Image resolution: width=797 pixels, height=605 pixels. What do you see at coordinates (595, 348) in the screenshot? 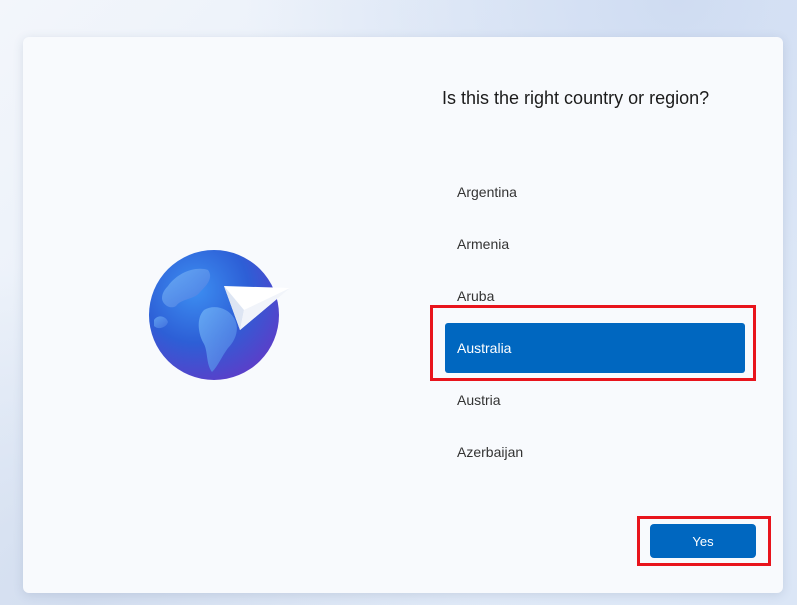
I see `country-item-australia: Australia` at bounding box center [595, 348].